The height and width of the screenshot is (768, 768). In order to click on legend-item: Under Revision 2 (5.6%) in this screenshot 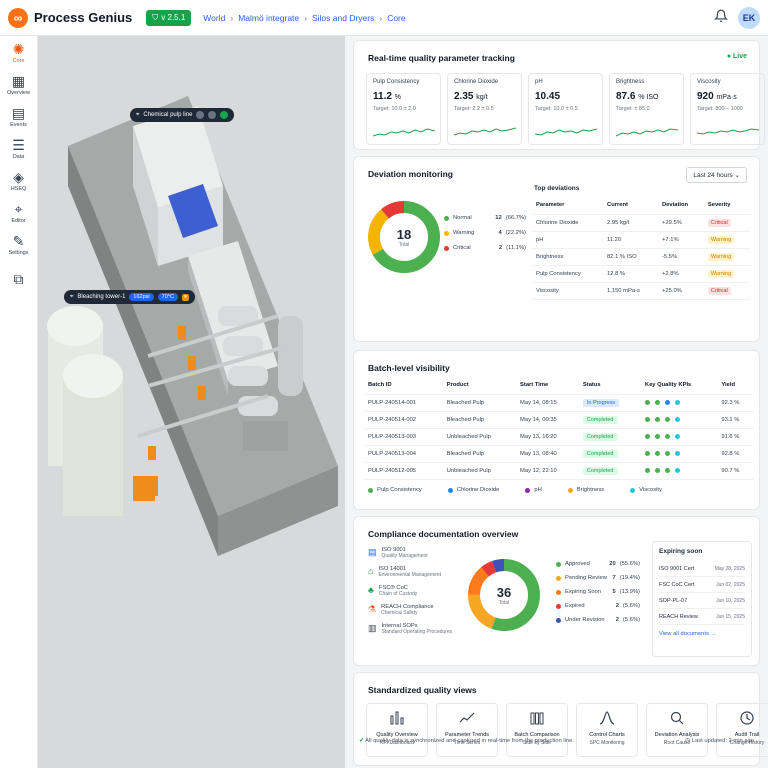, I will do `click(598, 620)`.